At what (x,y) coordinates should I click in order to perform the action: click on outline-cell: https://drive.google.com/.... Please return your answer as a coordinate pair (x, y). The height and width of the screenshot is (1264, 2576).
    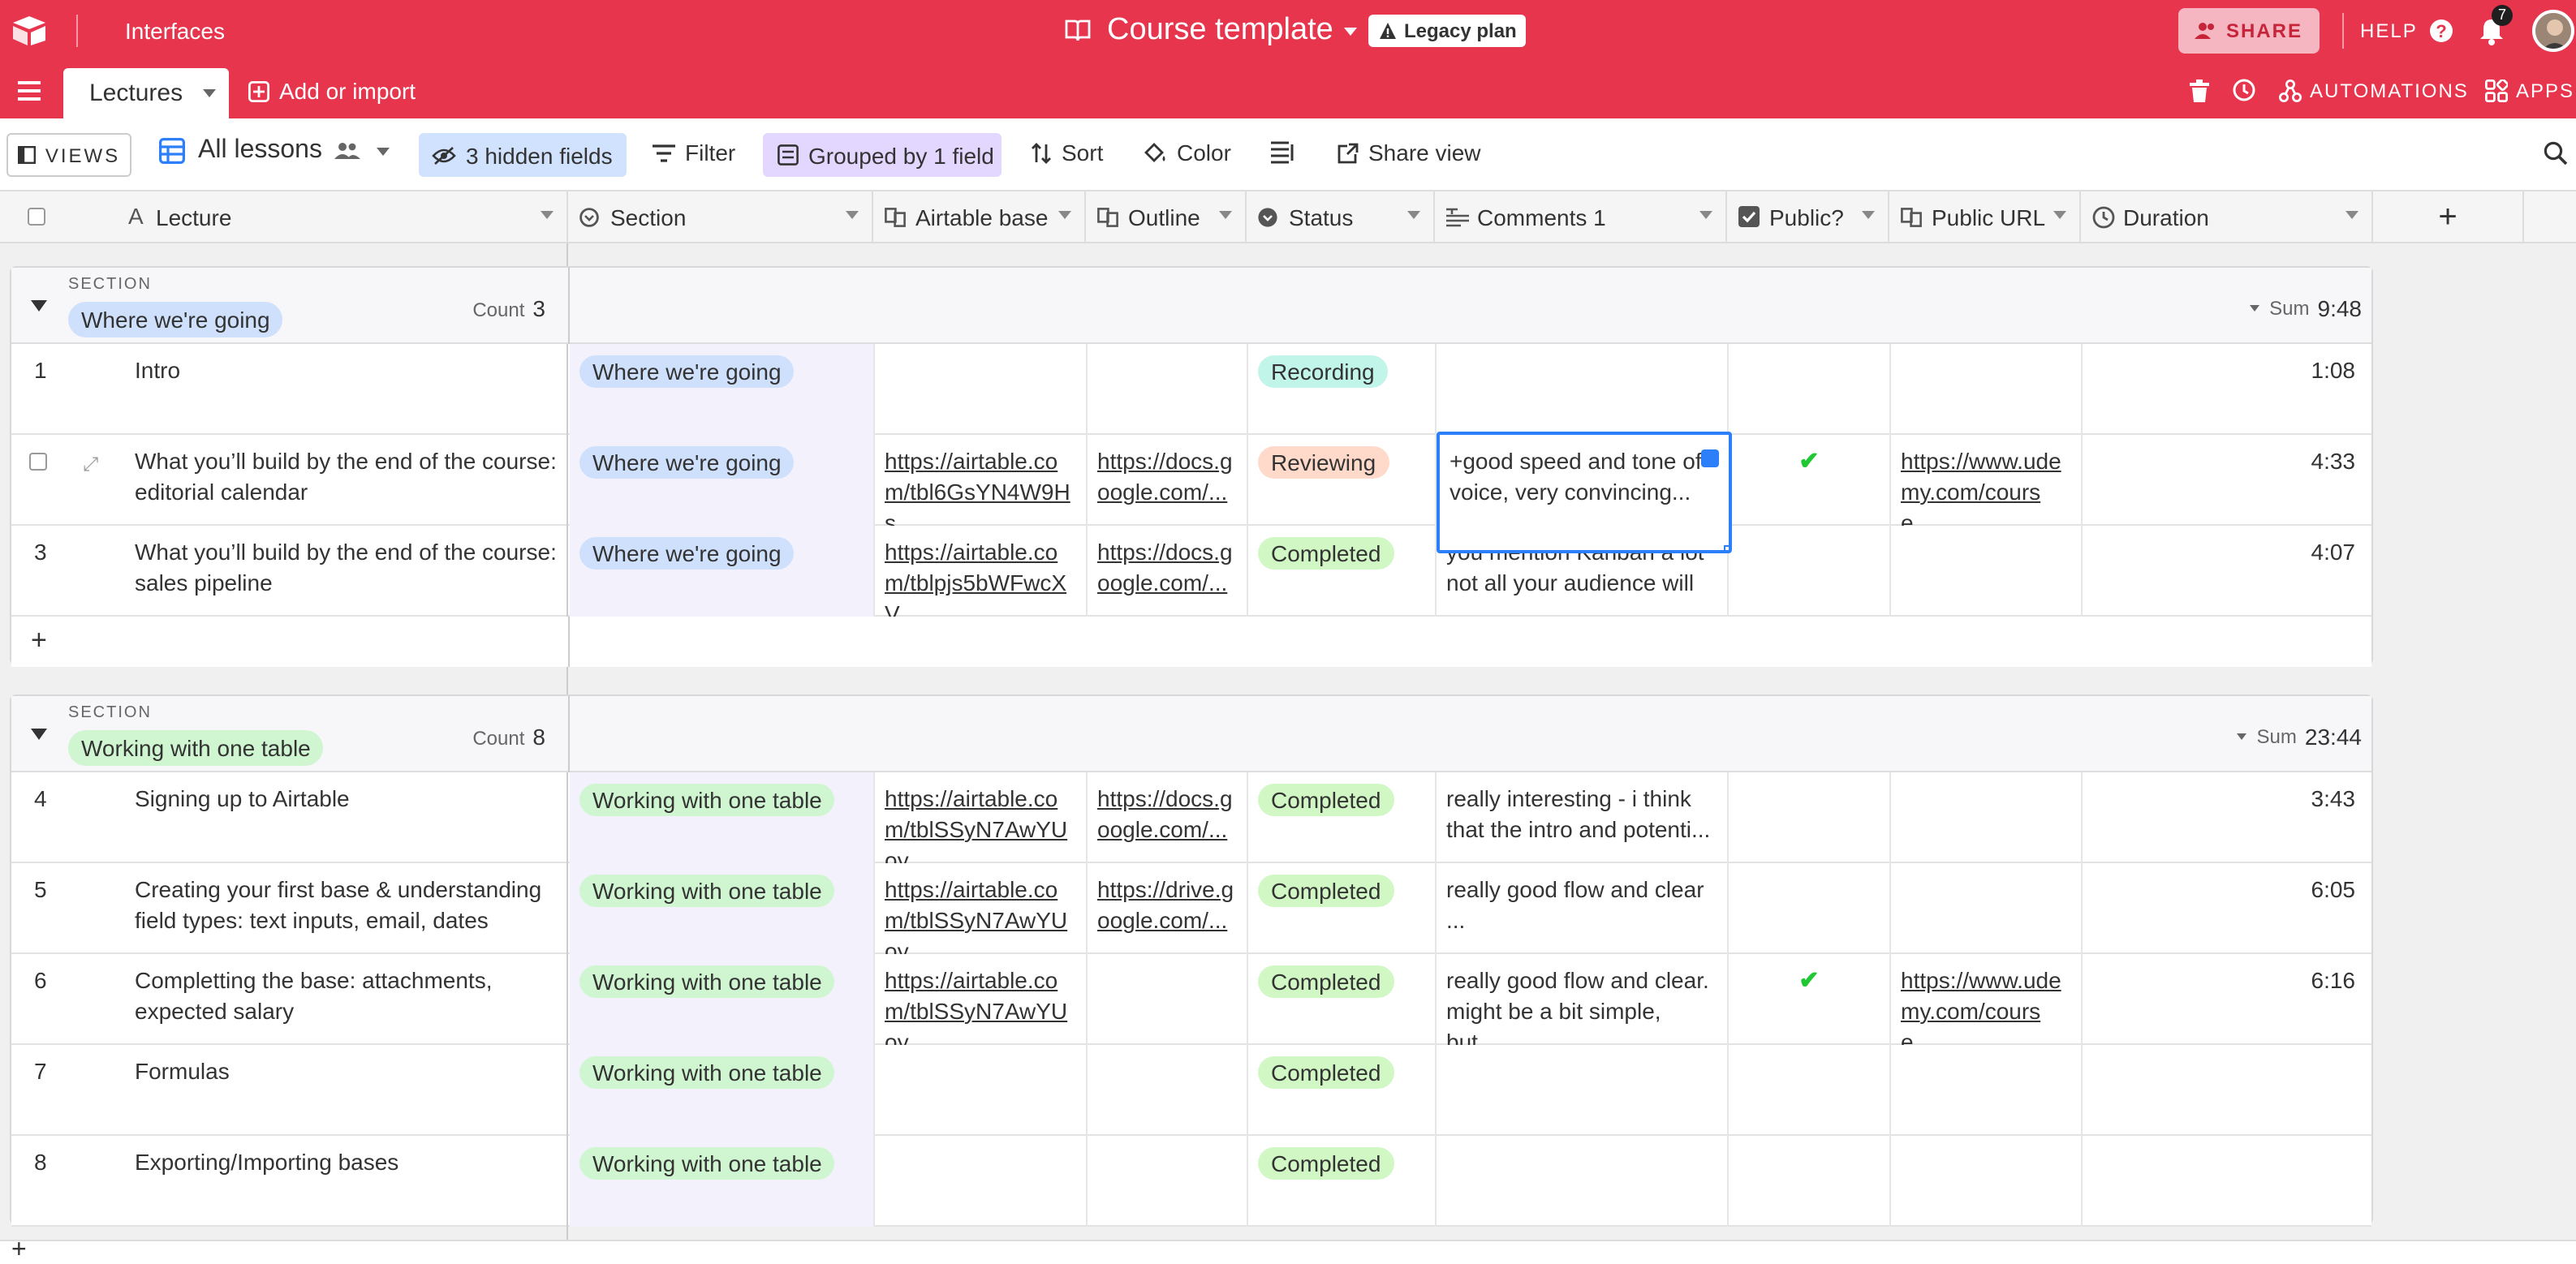
    Looking at the image, I should click on (1168, 908).